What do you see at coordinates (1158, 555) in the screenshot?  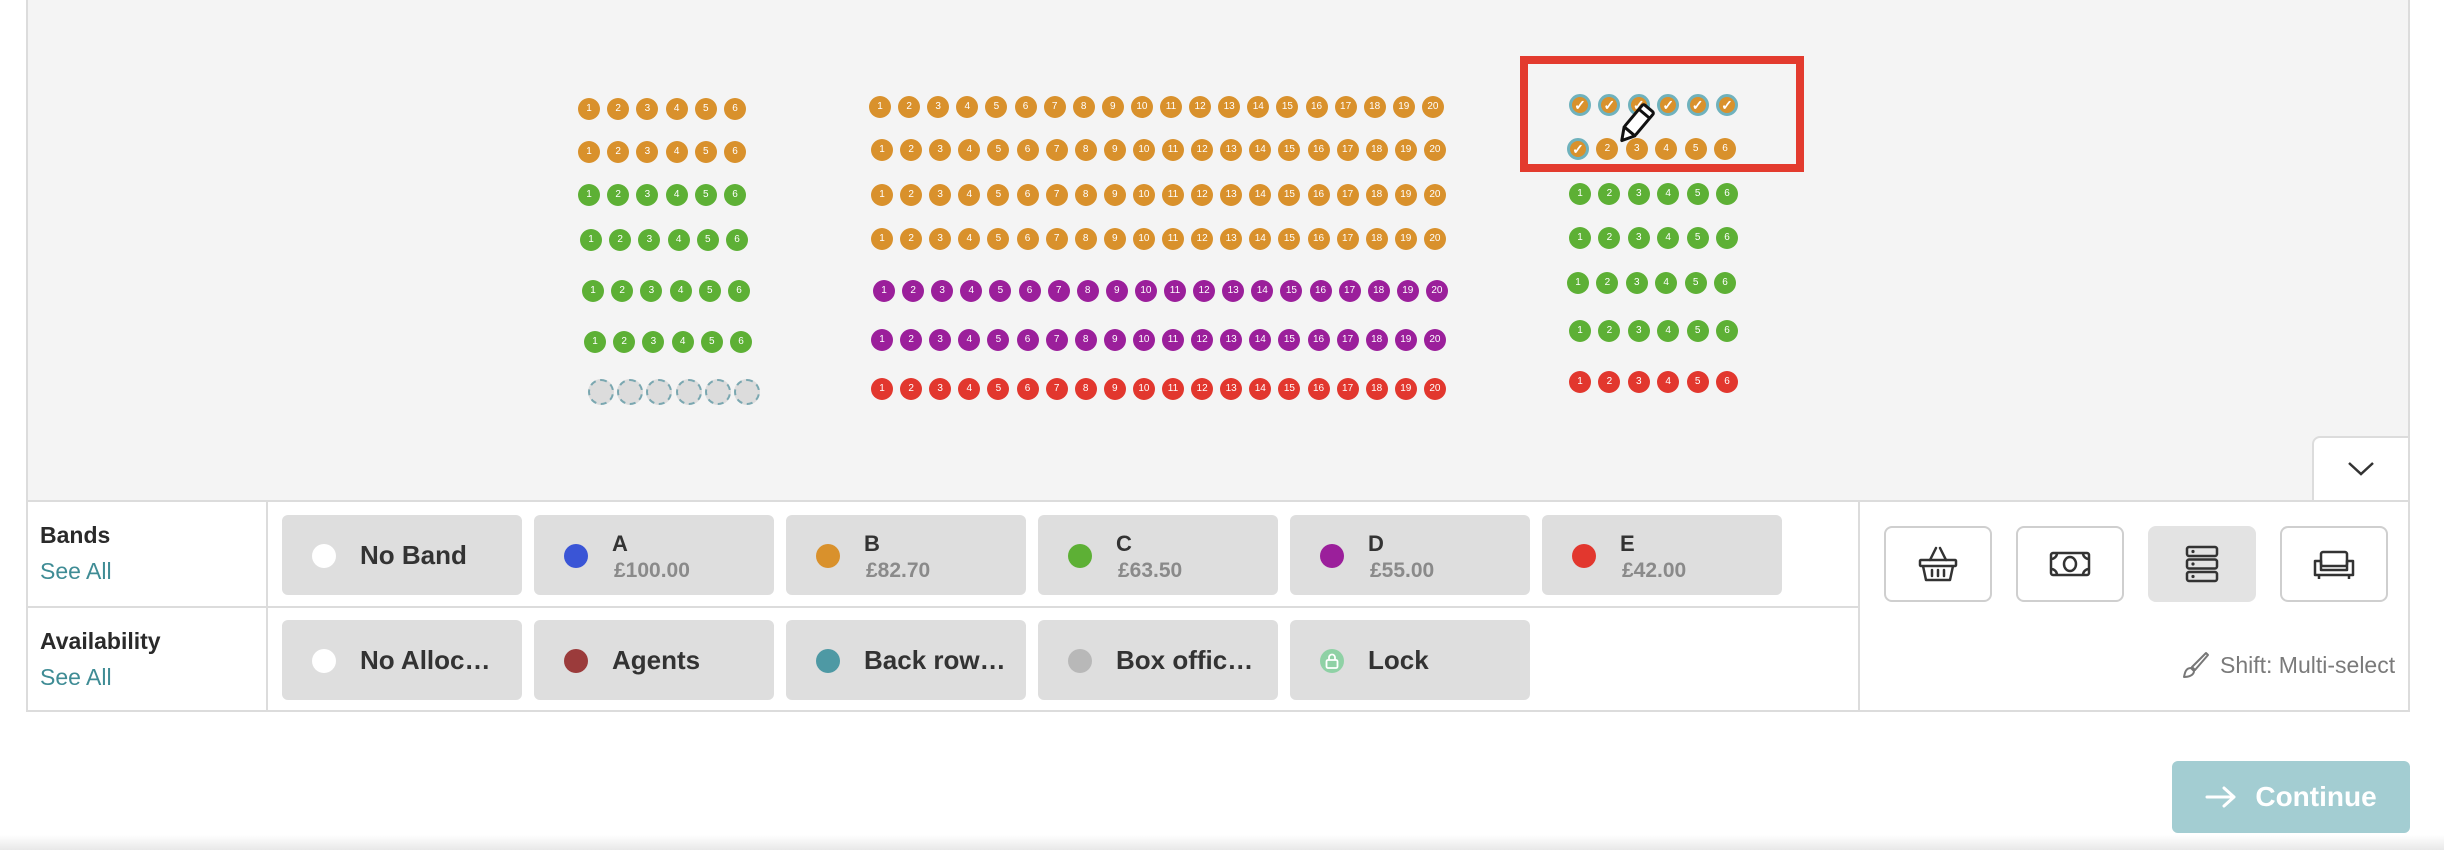 I see `band-chip-c: C £63.50` at bounding box center [1158, 555].